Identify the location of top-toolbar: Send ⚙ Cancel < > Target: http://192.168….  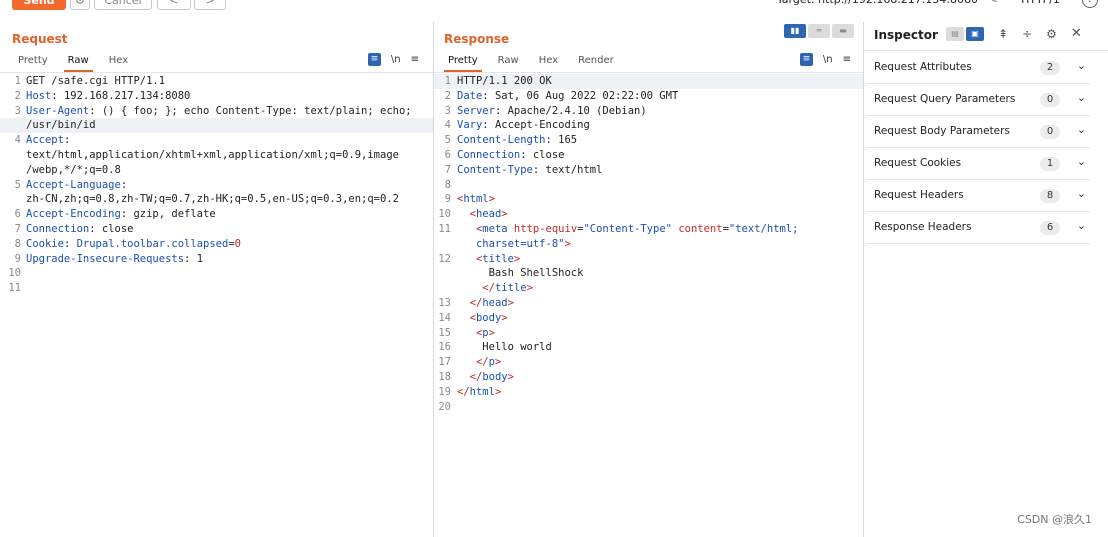
(554, 7).